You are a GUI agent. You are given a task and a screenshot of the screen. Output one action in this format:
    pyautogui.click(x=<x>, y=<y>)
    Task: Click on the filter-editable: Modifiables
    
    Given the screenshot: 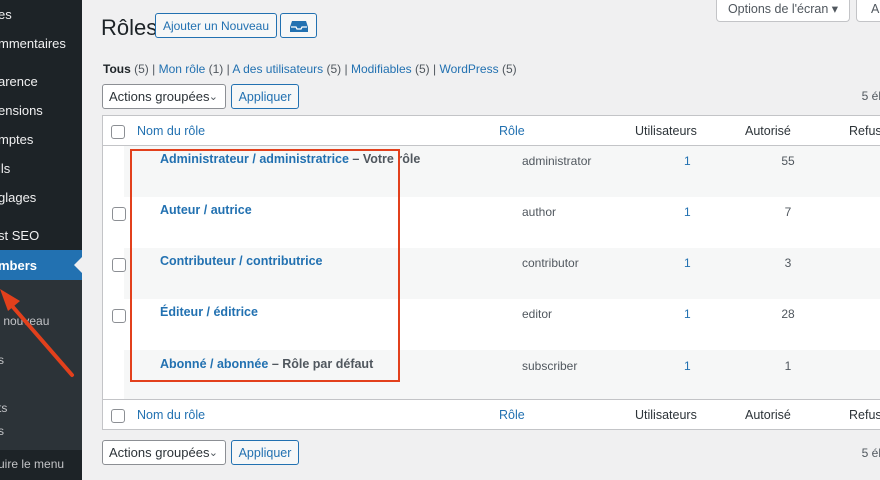 What is the action you would take?
    pyautogui.click(x=381, y=69)
    